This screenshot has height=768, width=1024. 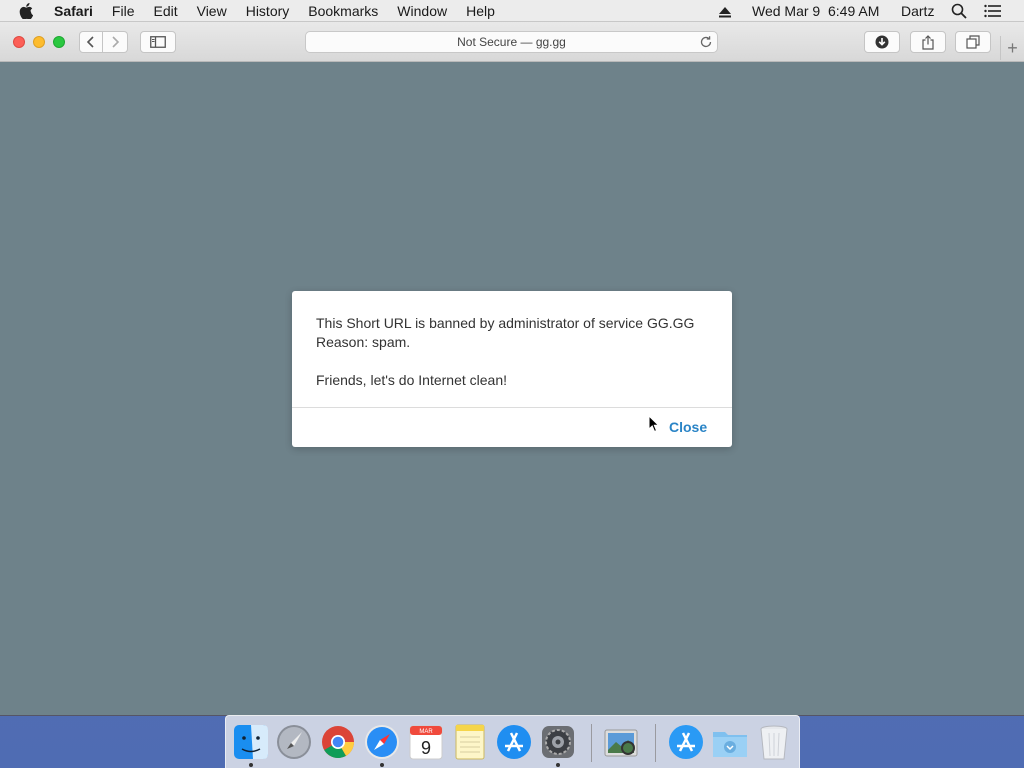 I want to click on address-bar: Not Secure — gg.gg, so click(x=511, y=42).